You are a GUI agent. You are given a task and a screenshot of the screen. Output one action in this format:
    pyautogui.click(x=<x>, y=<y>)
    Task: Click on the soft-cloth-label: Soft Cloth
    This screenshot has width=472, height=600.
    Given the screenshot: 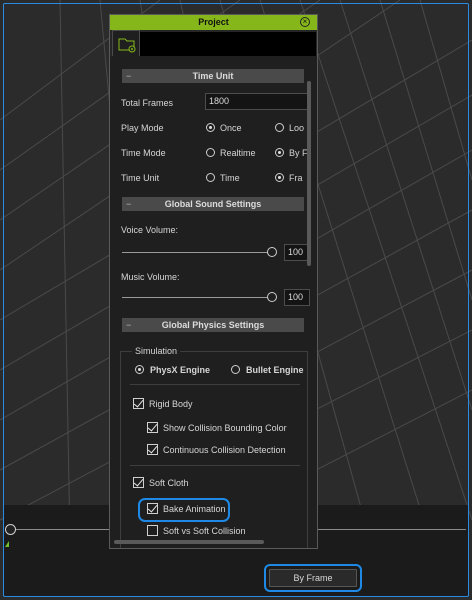 What is the action you would take?
    pyautogui.click(x=169, y=483)
    